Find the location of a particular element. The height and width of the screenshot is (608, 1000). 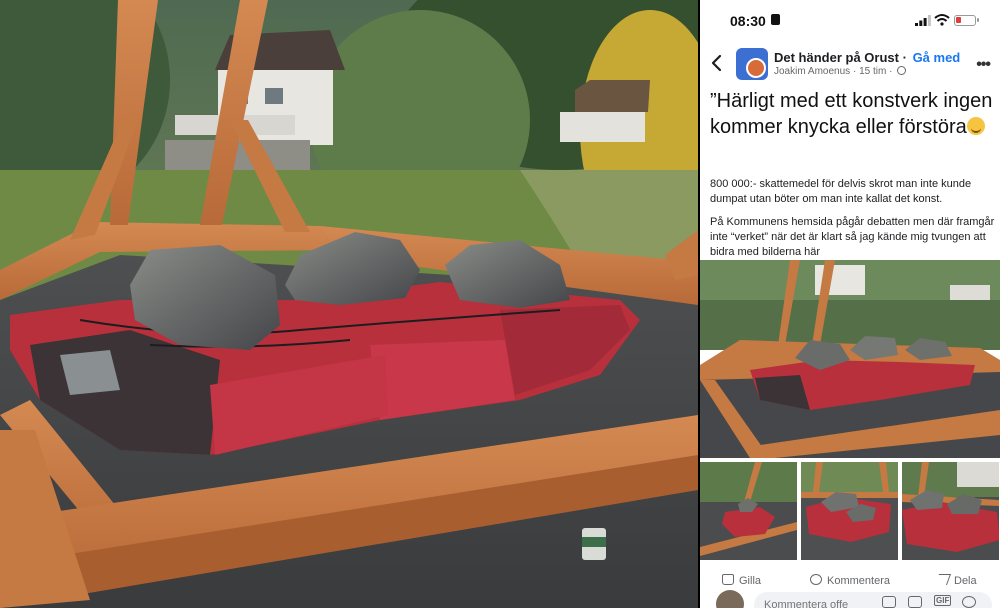

main-image-scene is located at coordinates (850, 359).